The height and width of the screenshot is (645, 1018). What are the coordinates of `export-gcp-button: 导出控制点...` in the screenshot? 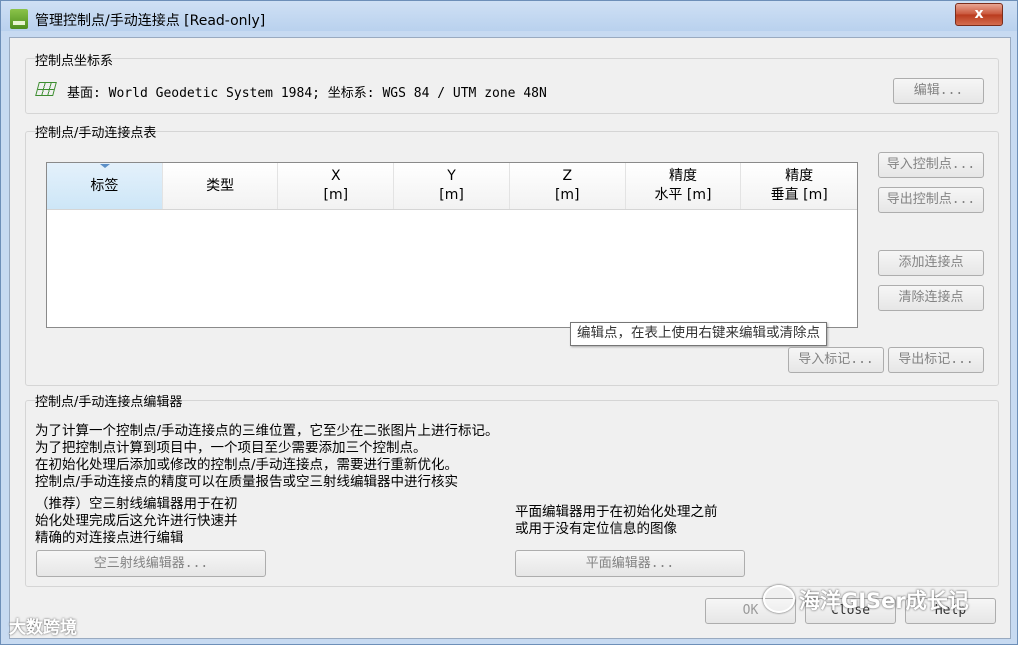 It's located at (931, 200).